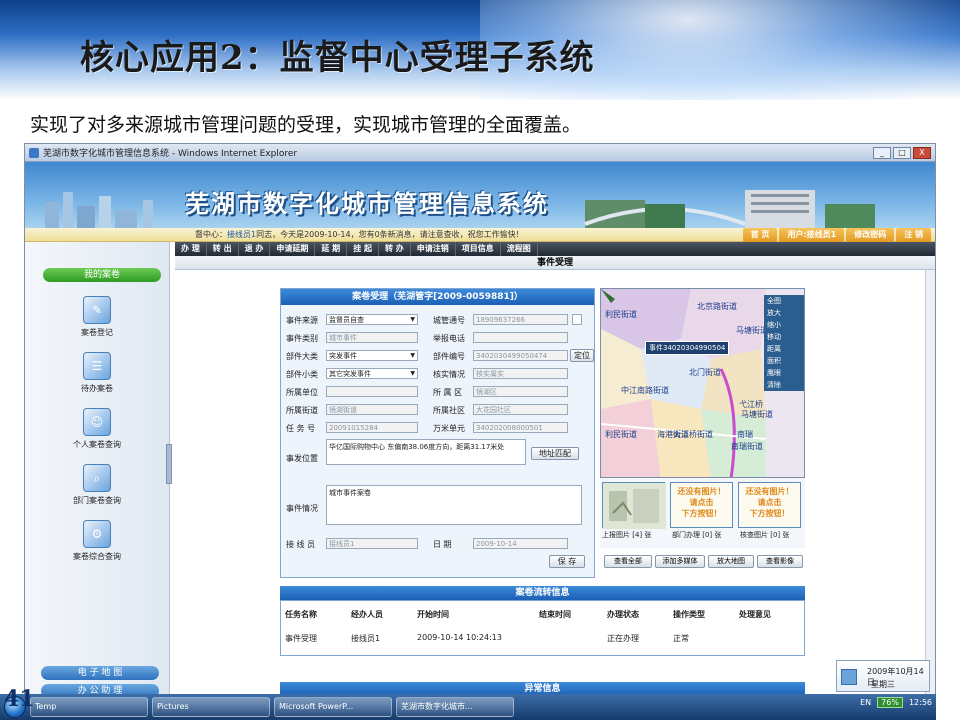  What do you see at coordinates (673, 434) in the screenshot?
I see `map-label: 海港街道` at bounding box center [673, 434].